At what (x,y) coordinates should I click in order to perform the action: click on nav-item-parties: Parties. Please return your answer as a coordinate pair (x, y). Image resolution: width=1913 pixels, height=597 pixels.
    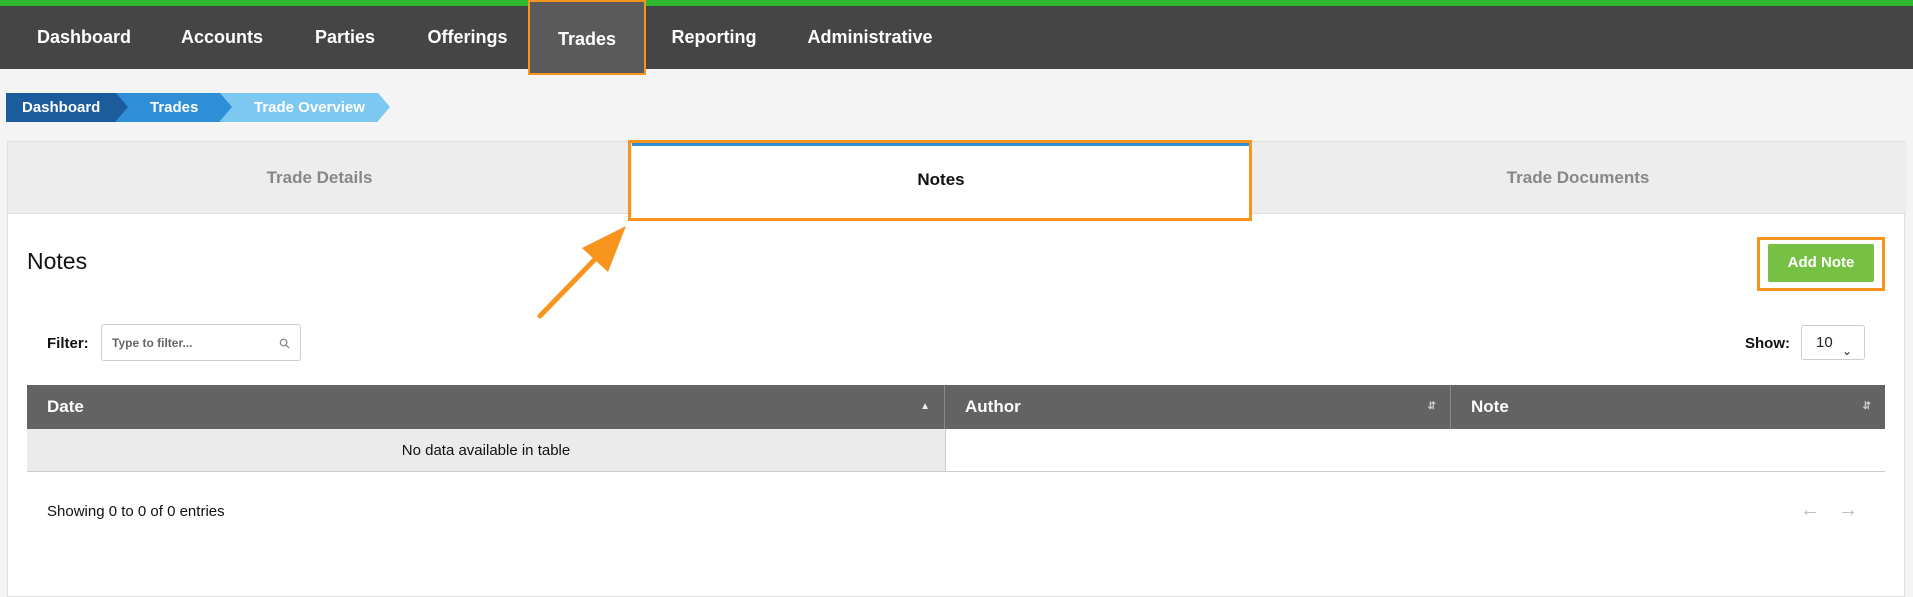
    Looking at the image, I should click on (345, 37).